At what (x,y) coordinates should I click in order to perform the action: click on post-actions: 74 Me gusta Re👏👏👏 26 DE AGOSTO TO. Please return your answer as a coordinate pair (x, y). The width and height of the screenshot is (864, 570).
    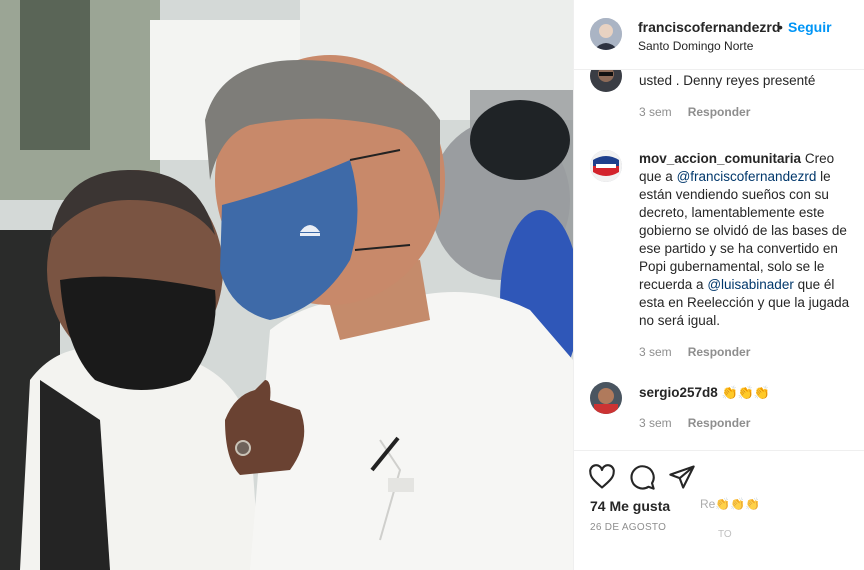
    Looking at the image, I should click on (719, 510).